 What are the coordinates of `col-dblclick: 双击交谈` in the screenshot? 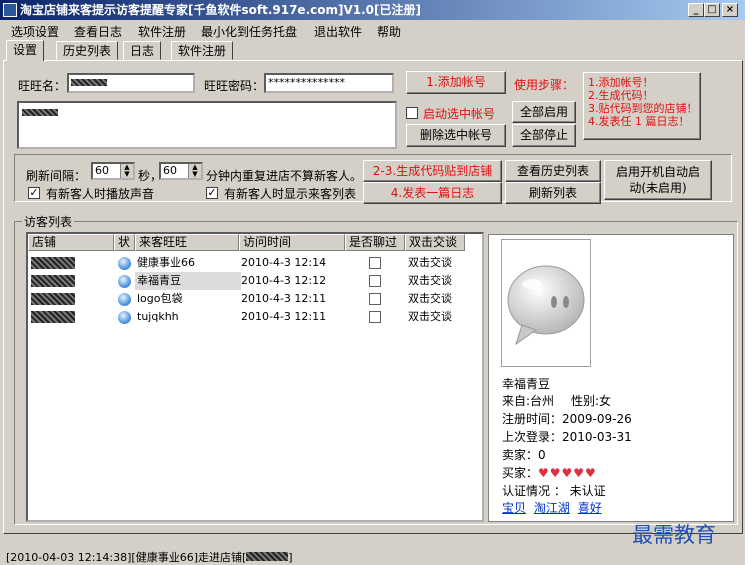 It's located at (435, 242).